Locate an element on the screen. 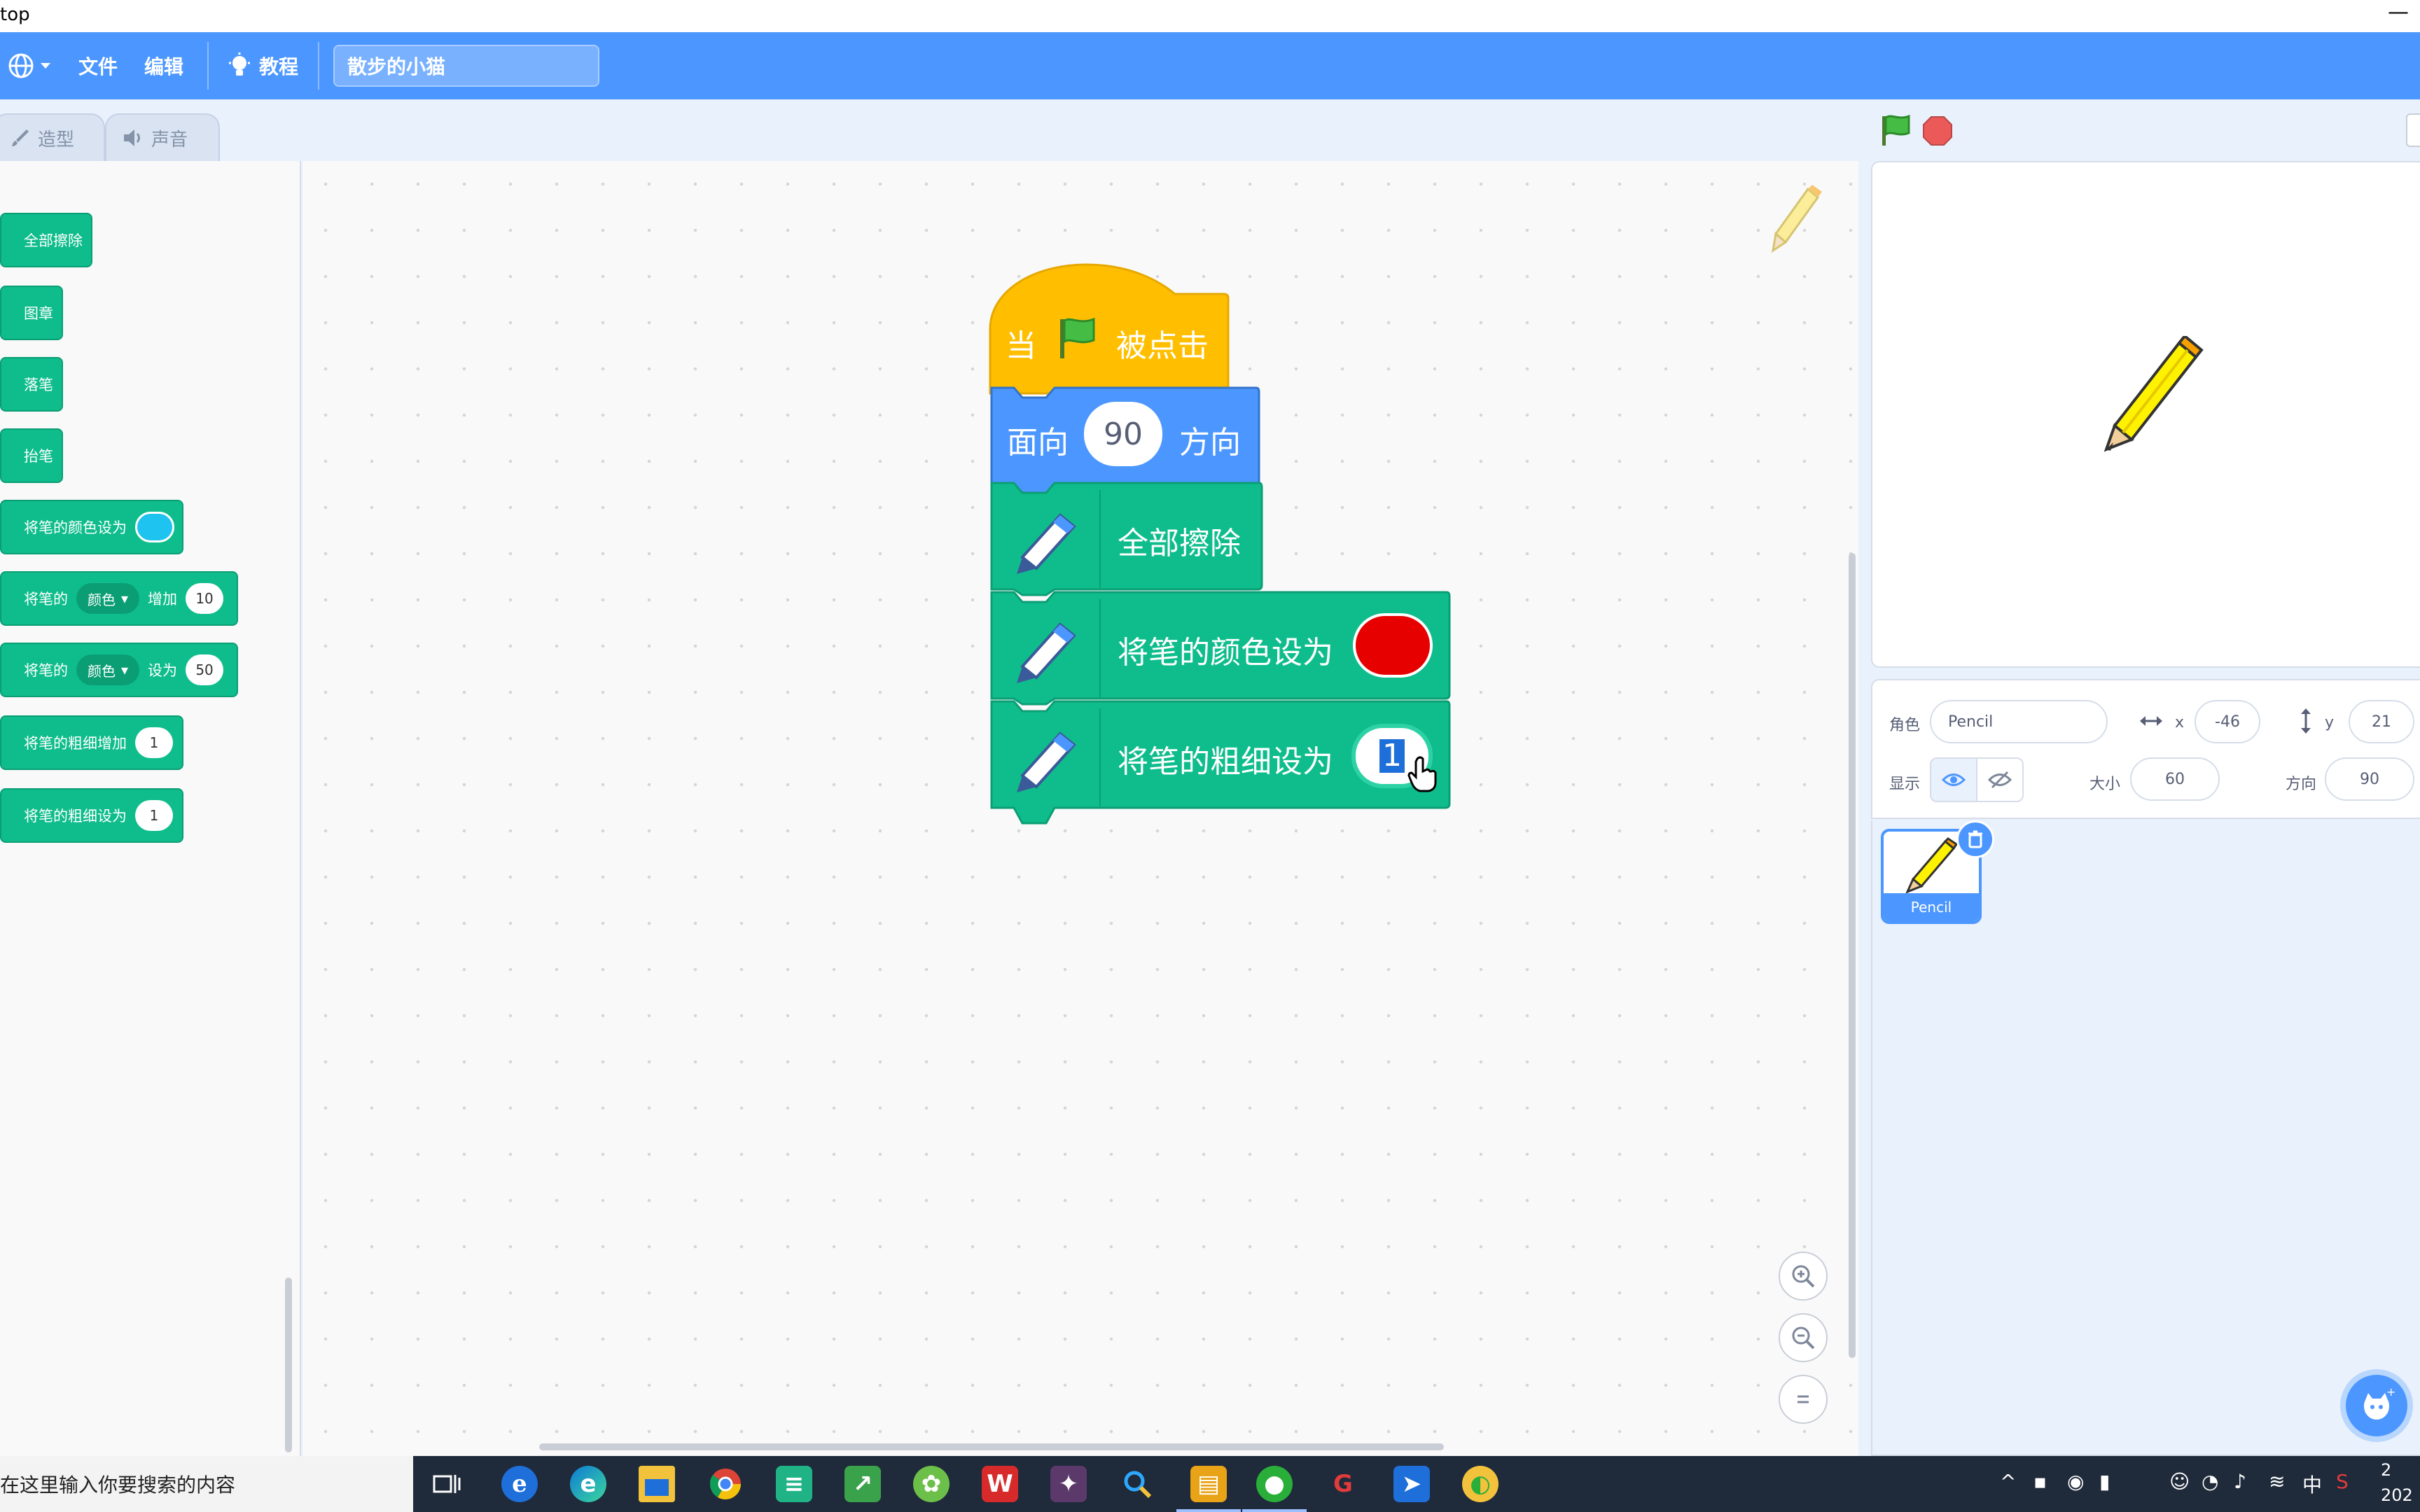 This screenshot has width=2420, height=1512. wps-office-icon: W is located at coordinates (1000, 1484).